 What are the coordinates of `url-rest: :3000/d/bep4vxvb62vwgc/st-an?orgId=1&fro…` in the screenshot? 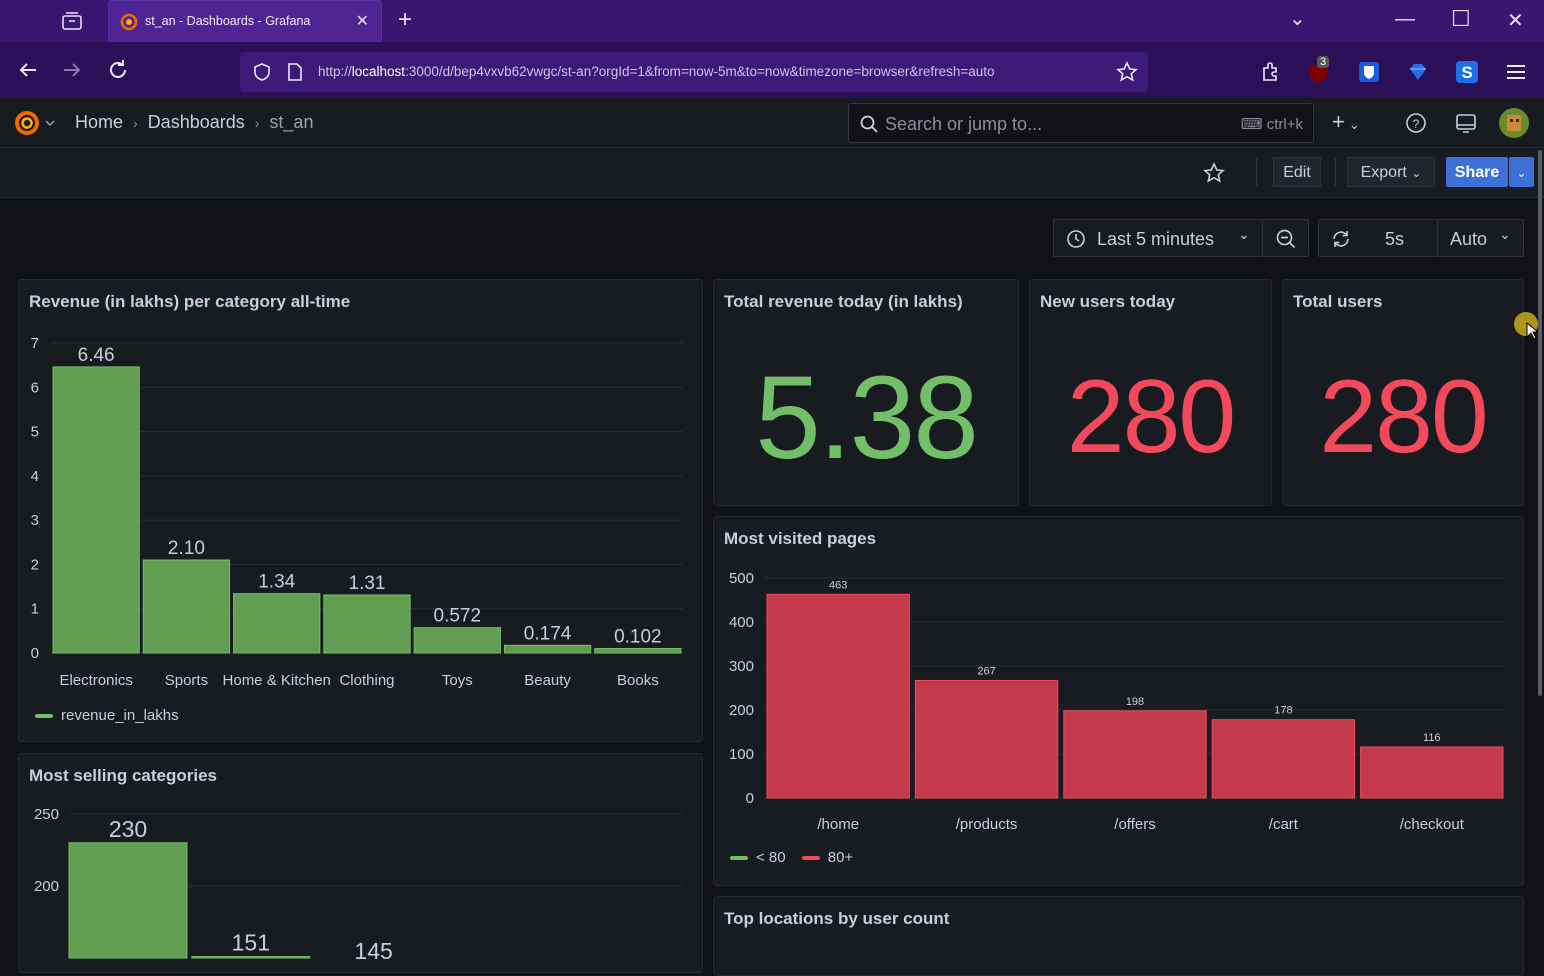 It's located at (700, 71).